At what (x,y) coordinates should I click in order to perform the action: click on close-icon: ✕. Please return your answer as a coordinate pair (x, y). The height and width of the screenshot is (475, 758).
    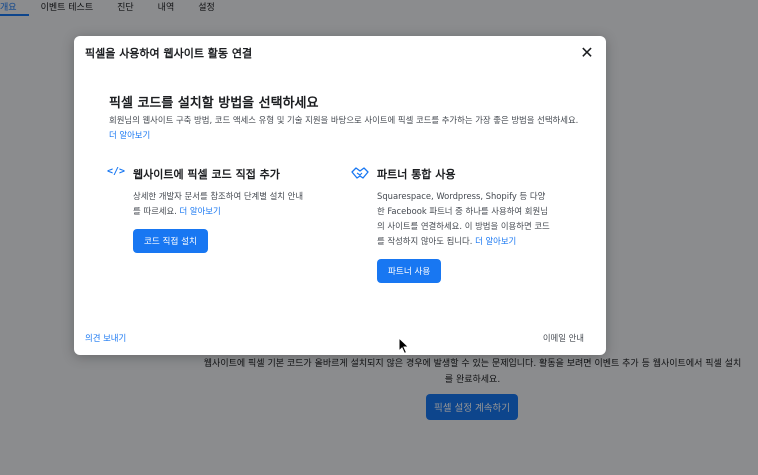
    Looking at the image, I should click on (587, 52).